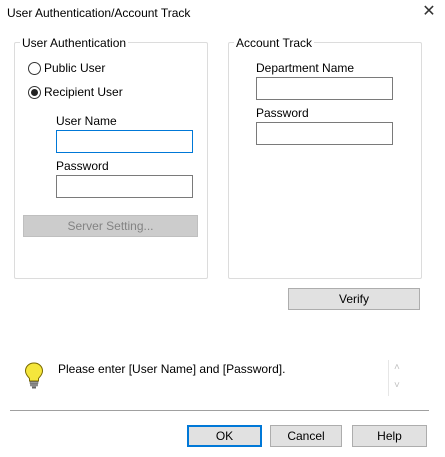 The height and width of the screenshot is (457, 445). I want to click on window-title: User Authentication/Account Track, so click(99, 13).